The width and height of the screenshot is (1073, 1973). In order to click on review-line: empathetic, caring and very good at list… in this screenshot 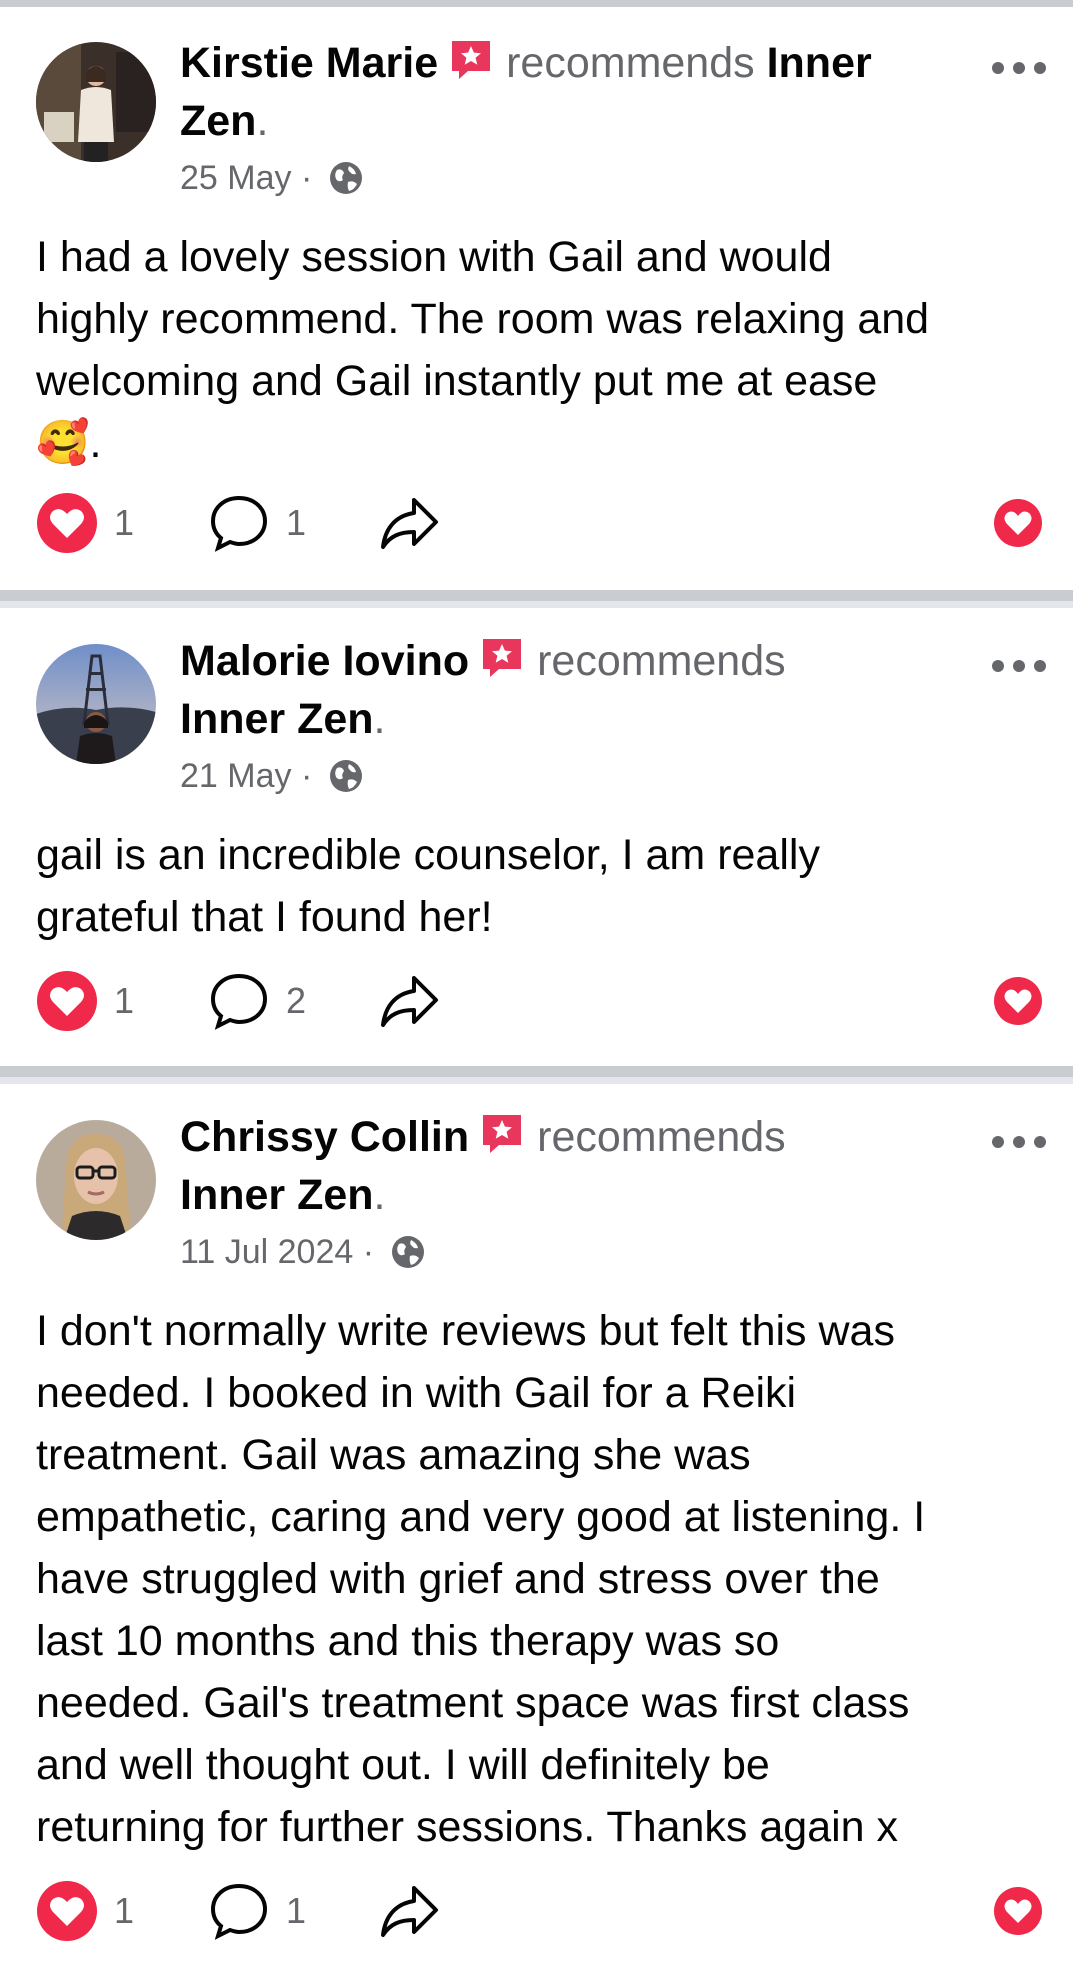, I will do `click(481, 1517)`.